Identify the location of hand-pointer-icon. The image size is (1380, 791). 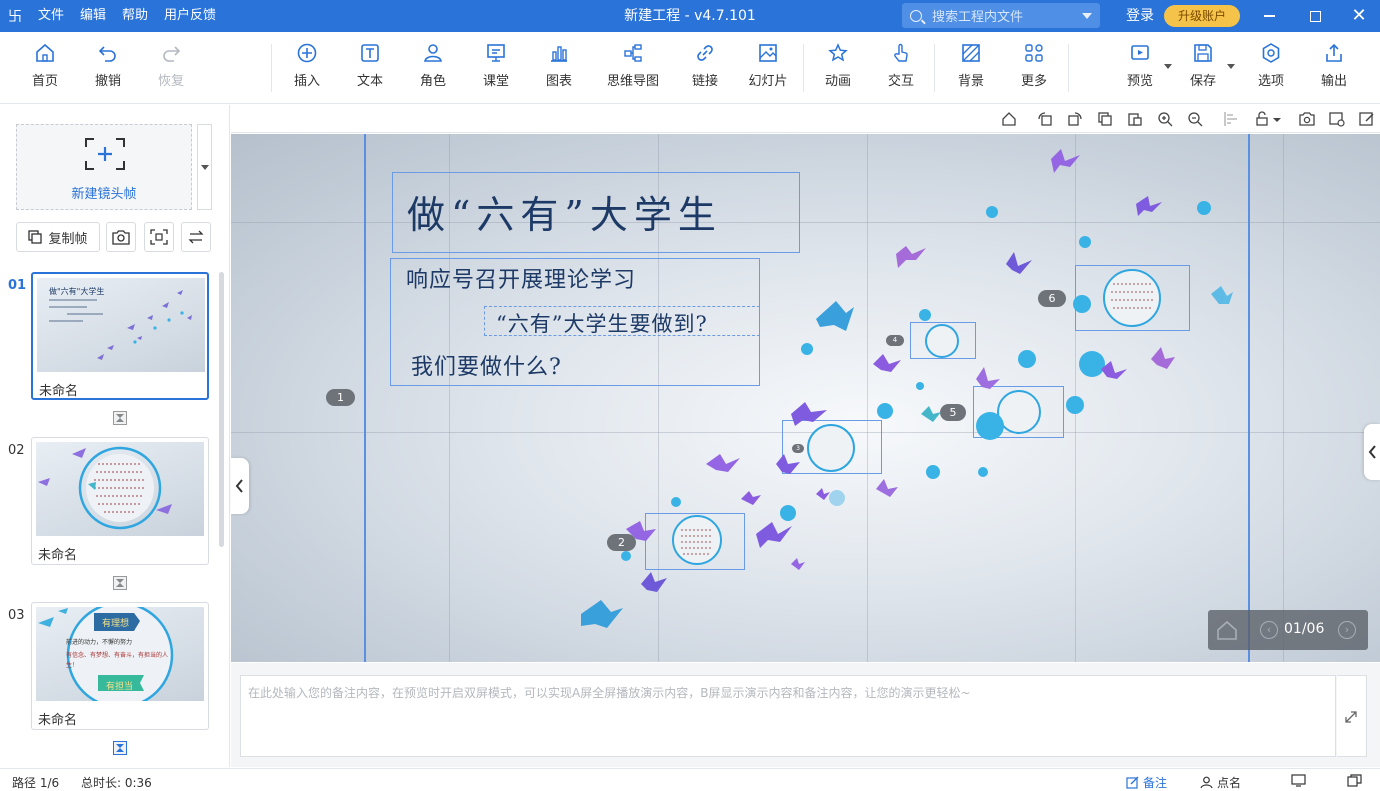
(901, 52).